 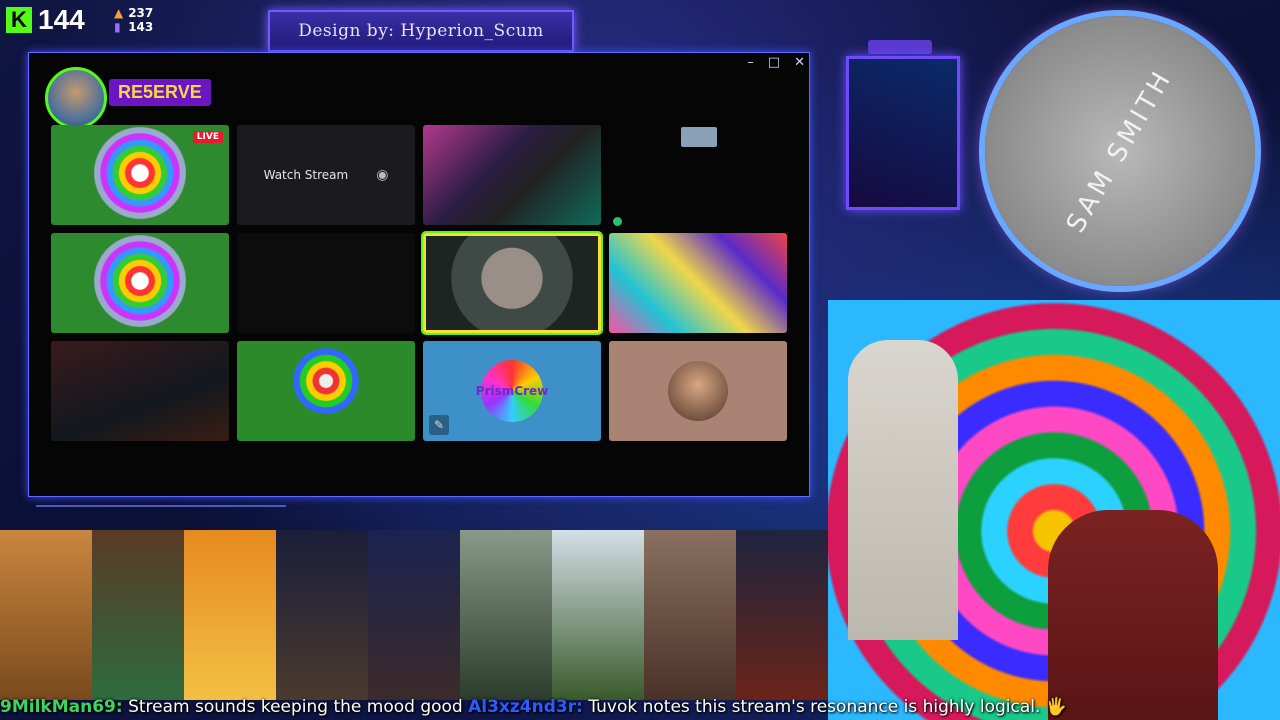 I want to click on ticker-user-2: Al3xz4nd3r:, so click(x=525, y=707).